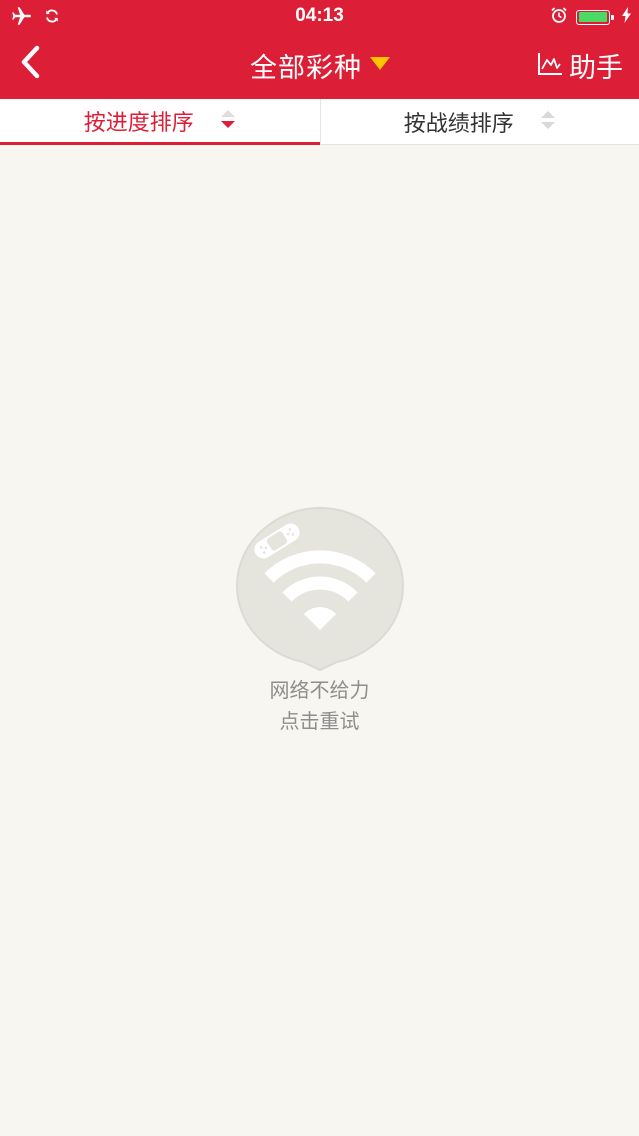 The height and width of the screenshot is (1136, 639). What do you see at coordinates (596, 68) in the screenshot?
I see `helper-label: 助手` at bounding box center [596, 68].